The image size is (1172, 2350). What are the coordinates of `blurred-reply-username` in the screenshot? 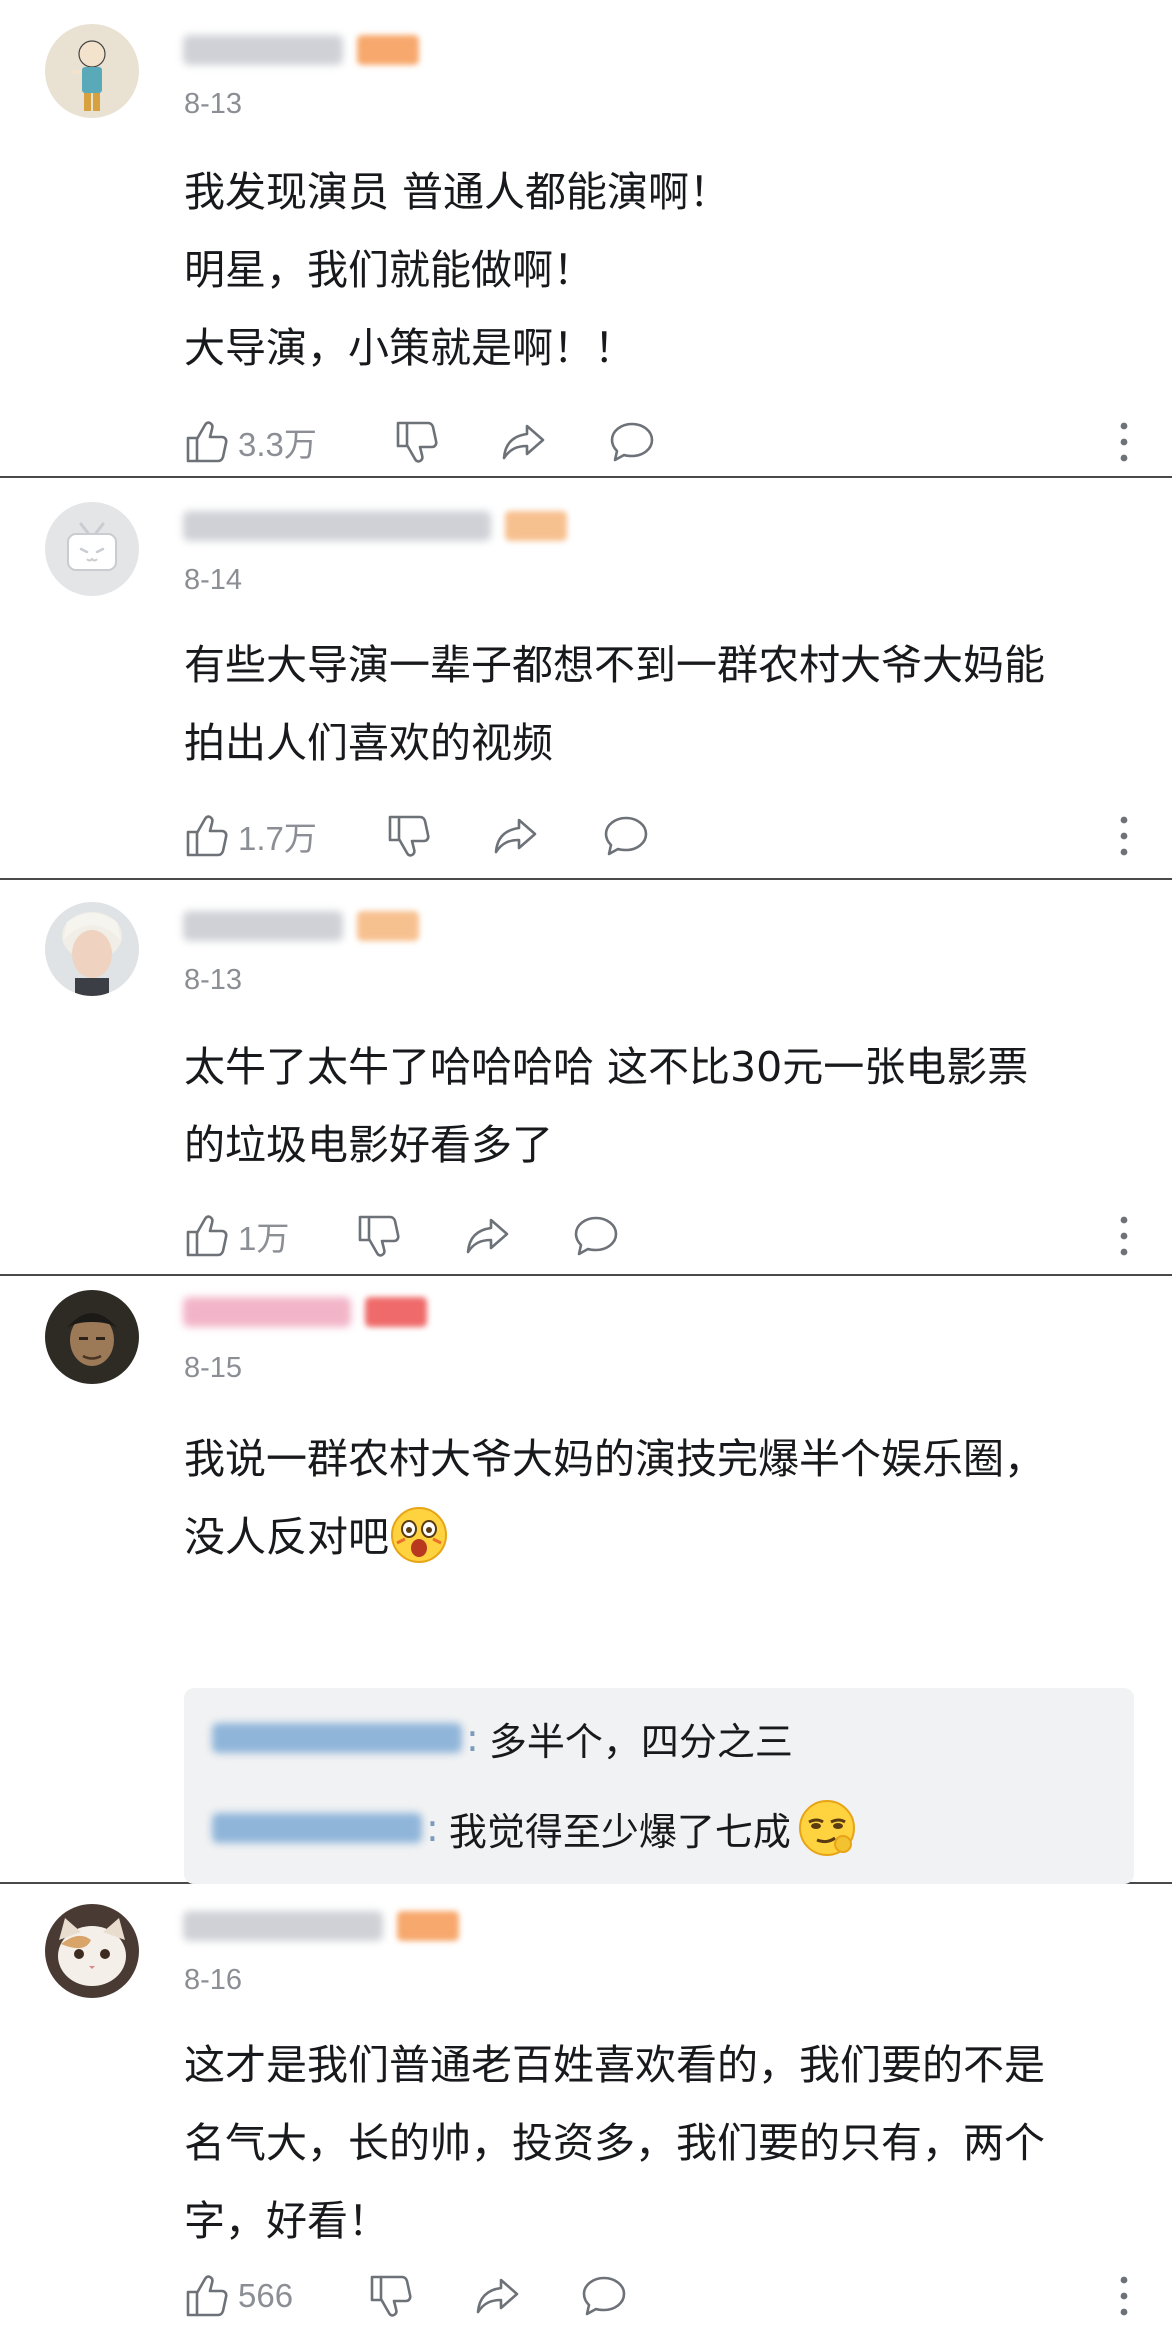 It's located at (337, 1738).